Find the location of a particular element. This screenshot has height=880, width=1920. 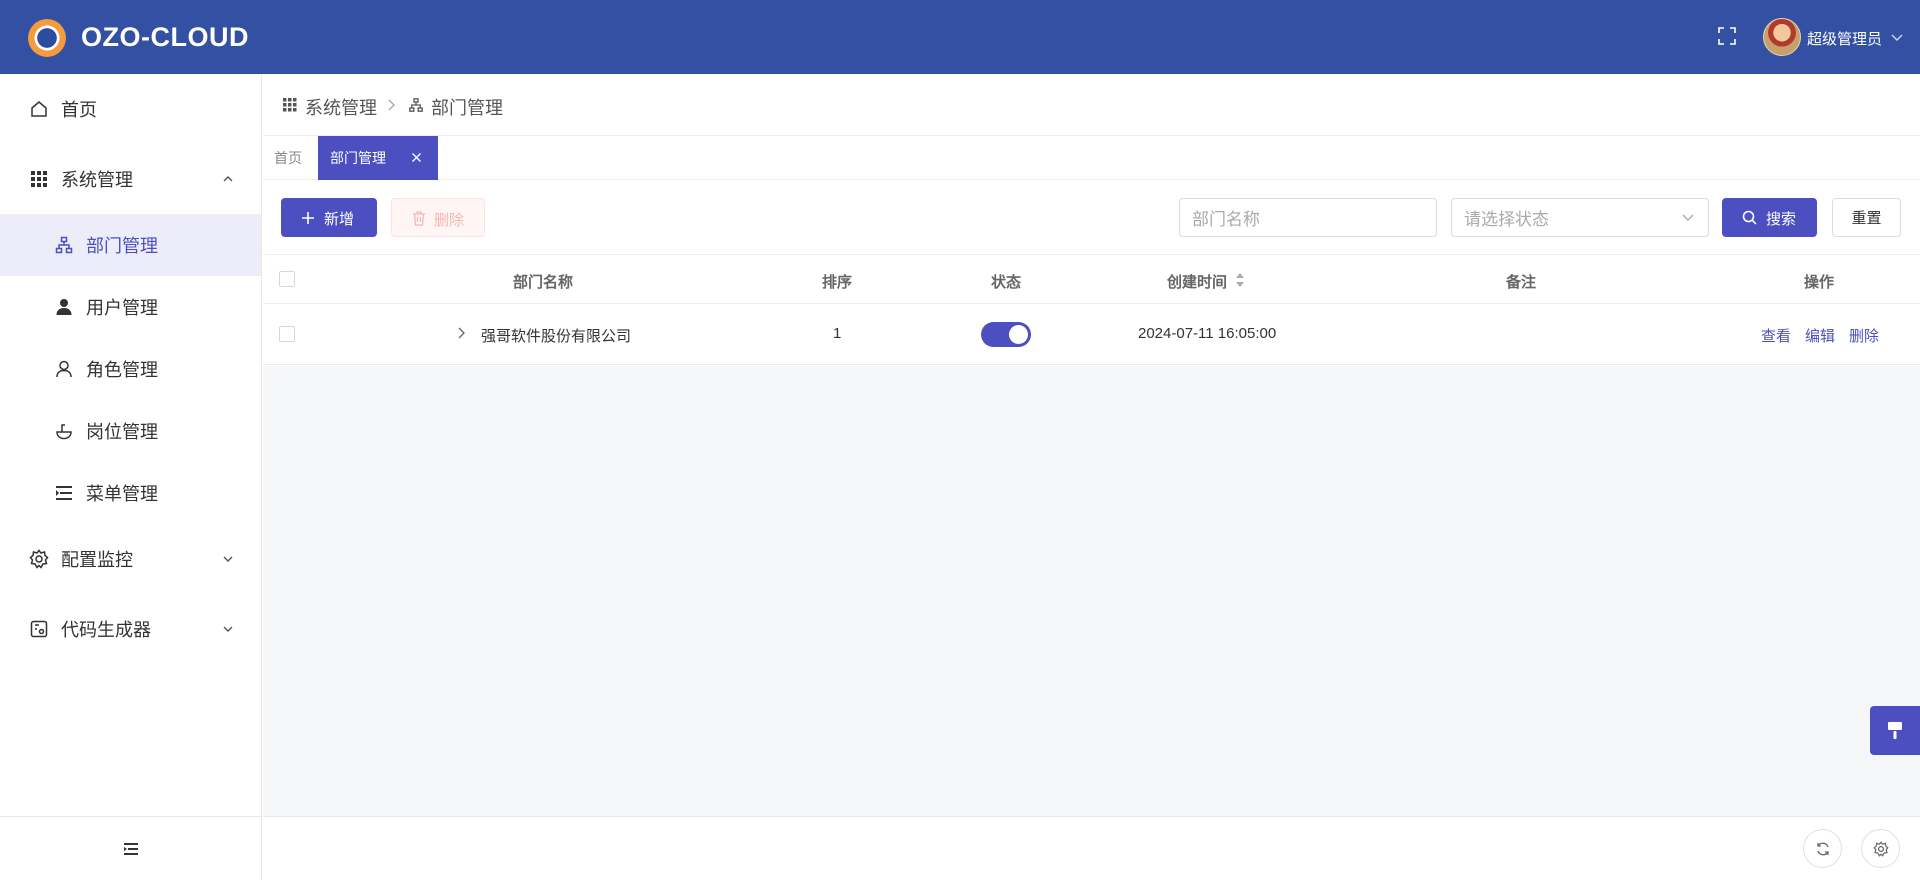

user-avatar is located at coordinates (1782, 37).